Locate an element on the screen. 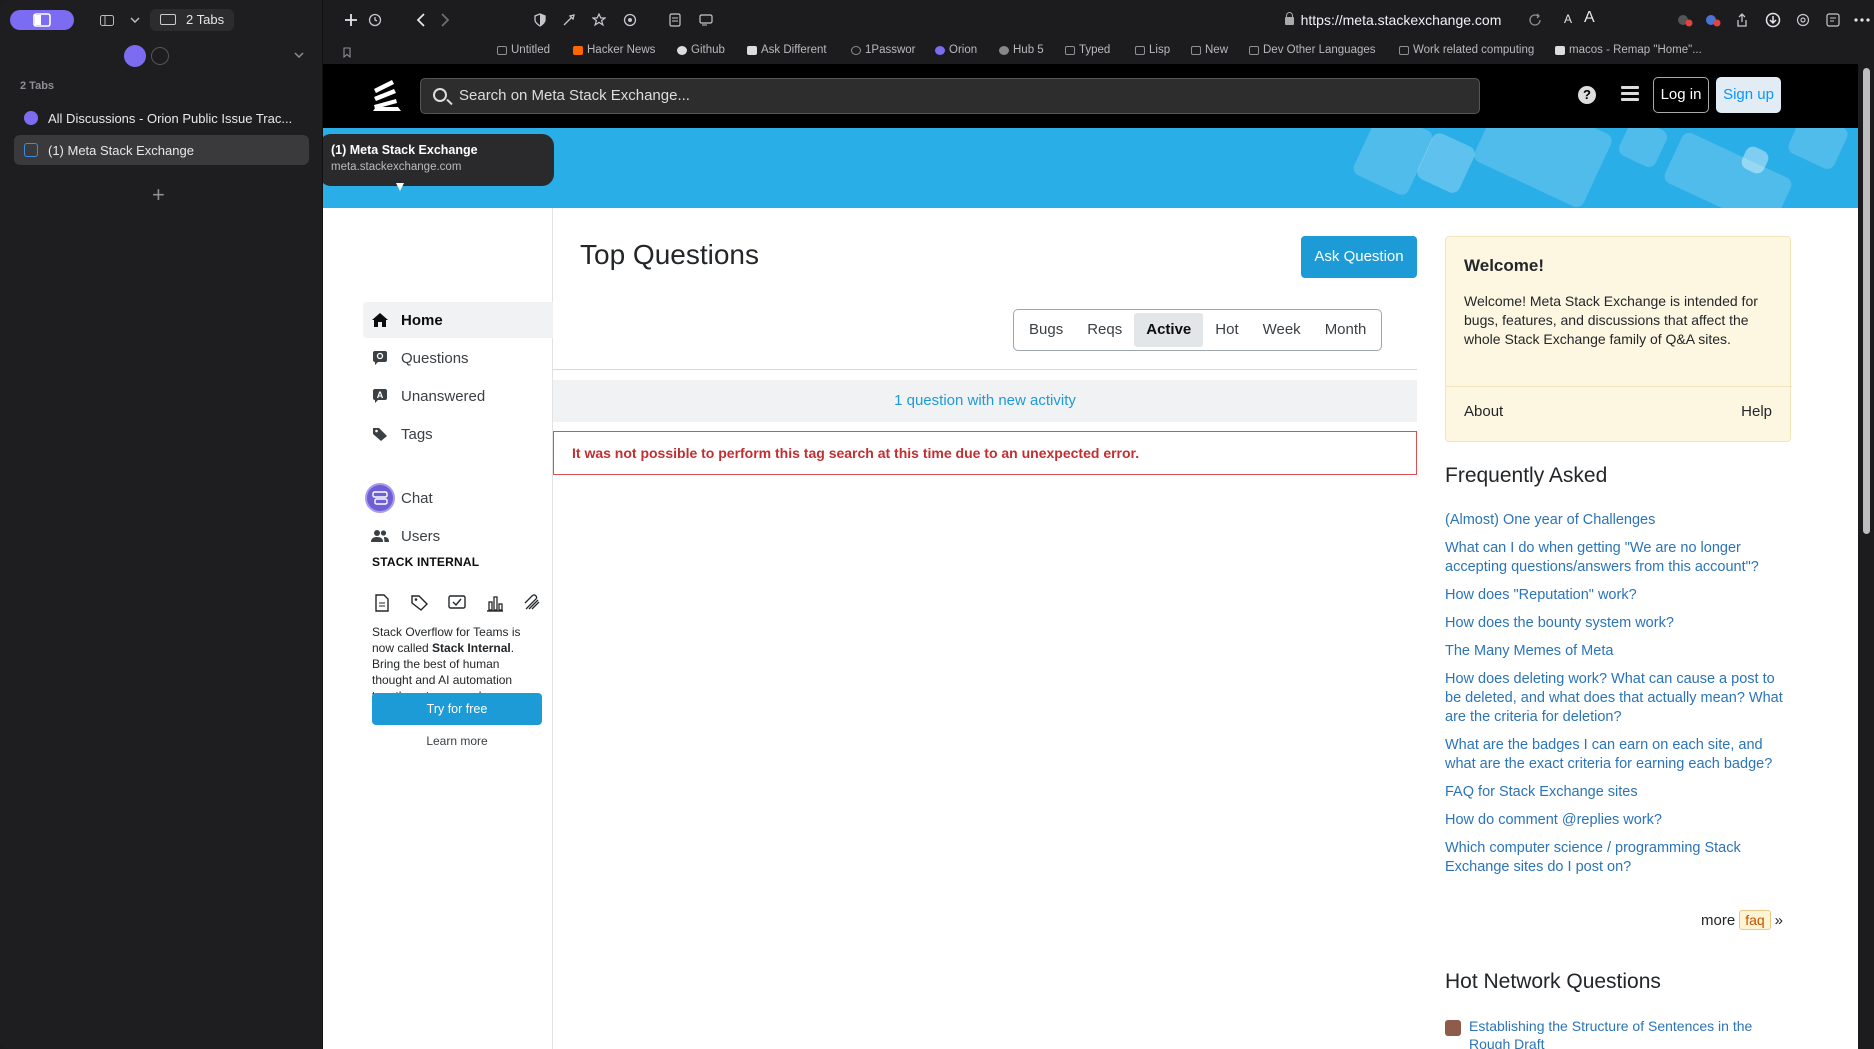 Image resolution: width=1874 pixels, height=1049 pixels. unanswered-icon: A is located at coordinates (380, 396).